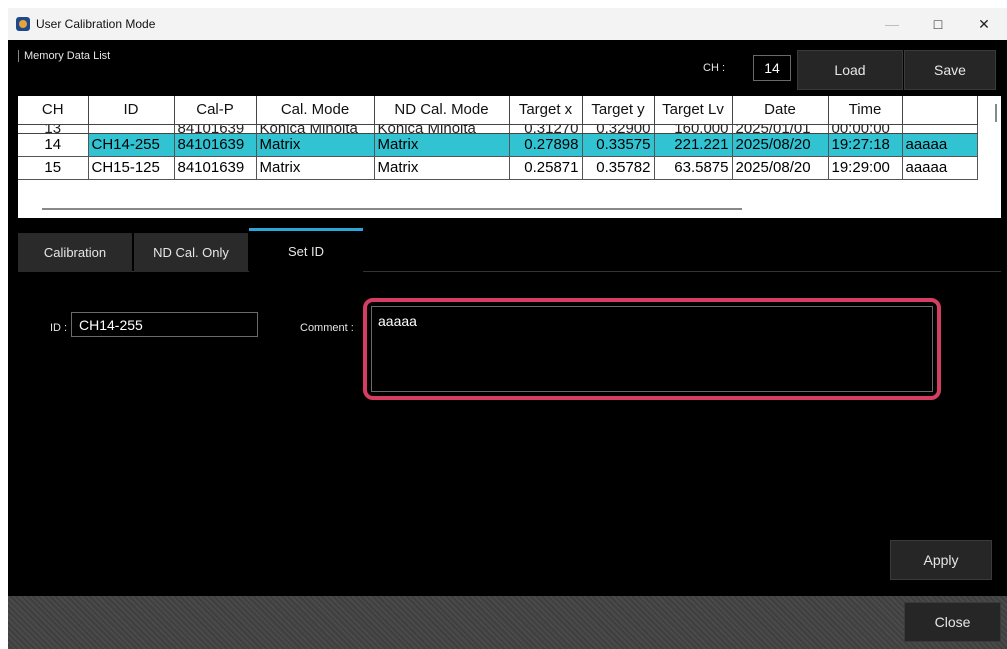 The image size is (1007, 649). Describe the element at coordinates (865, 168) in the screenshot. I see `table-cell: 19:29:00` at that location.